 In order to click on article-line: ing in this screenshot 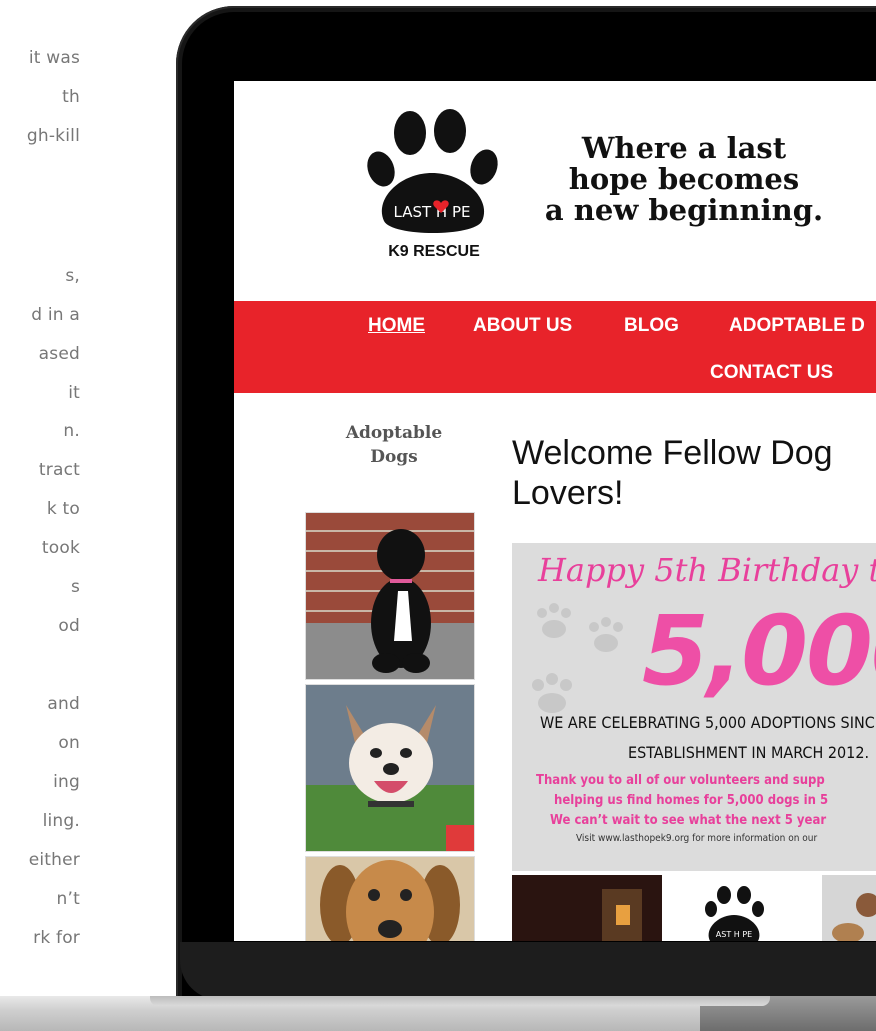, I will do `click(66, 782)`.